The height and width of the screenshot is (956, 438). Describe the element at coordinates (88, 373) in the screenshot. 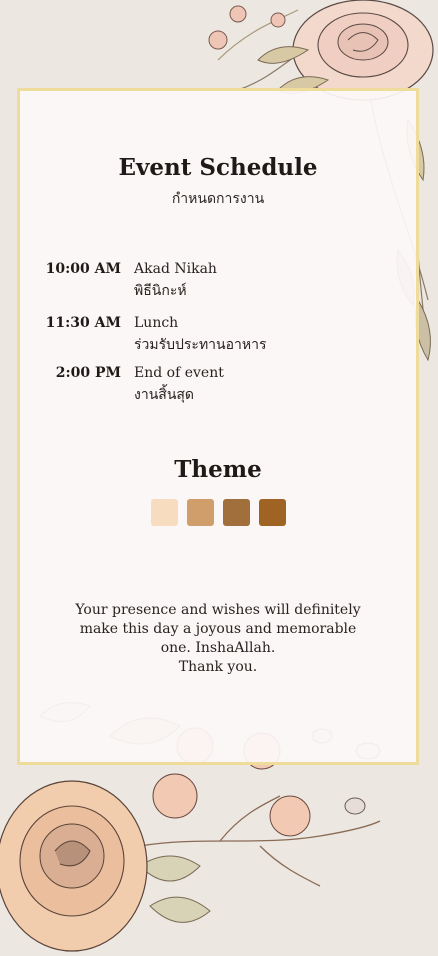

I see `schedule-time: 2:00 PM` at that location.